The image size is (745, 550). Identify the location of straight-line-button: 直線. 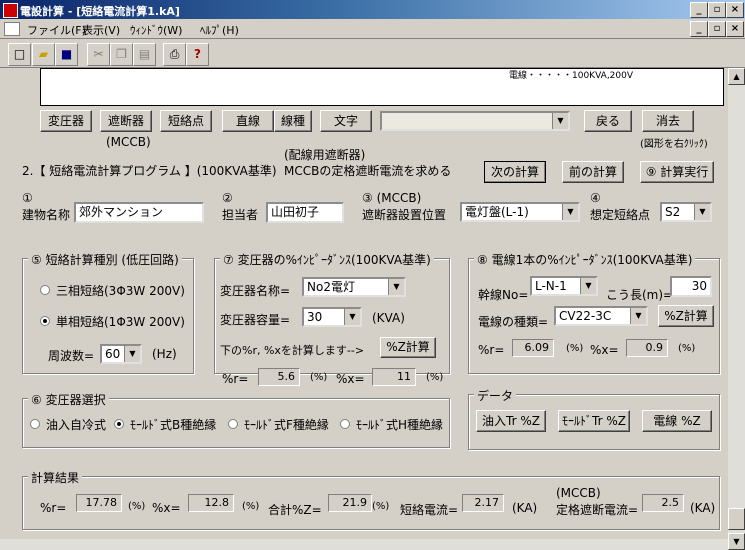
(248, 121).